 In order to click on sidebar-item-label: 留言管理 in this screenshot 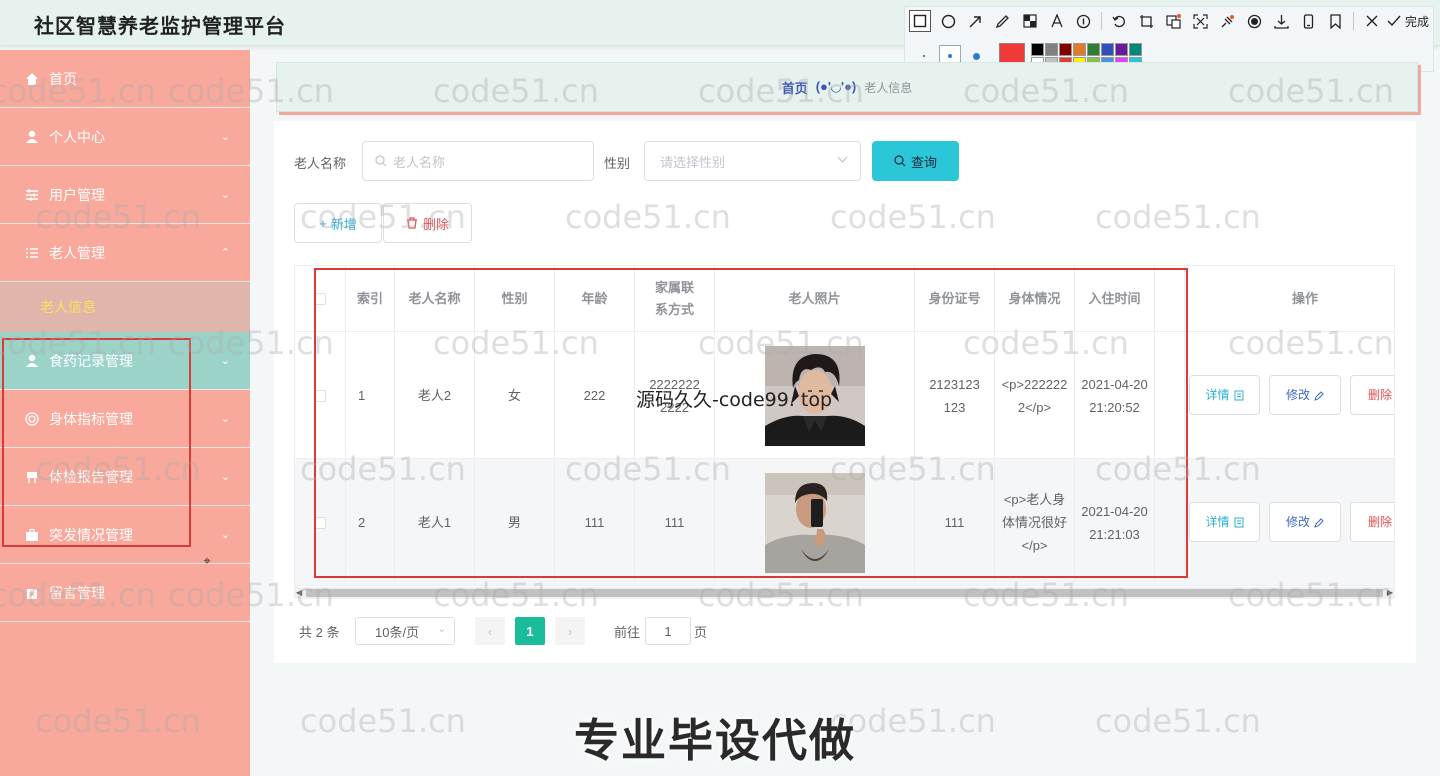, I will do `click(77, 592)`.